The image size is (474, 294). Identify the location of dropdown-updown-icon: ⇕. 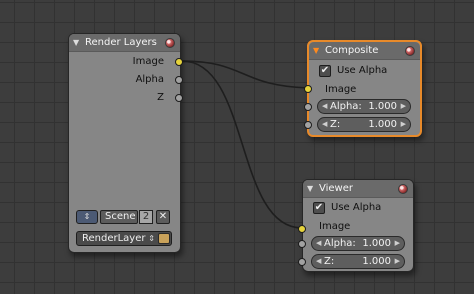
(151, 238).